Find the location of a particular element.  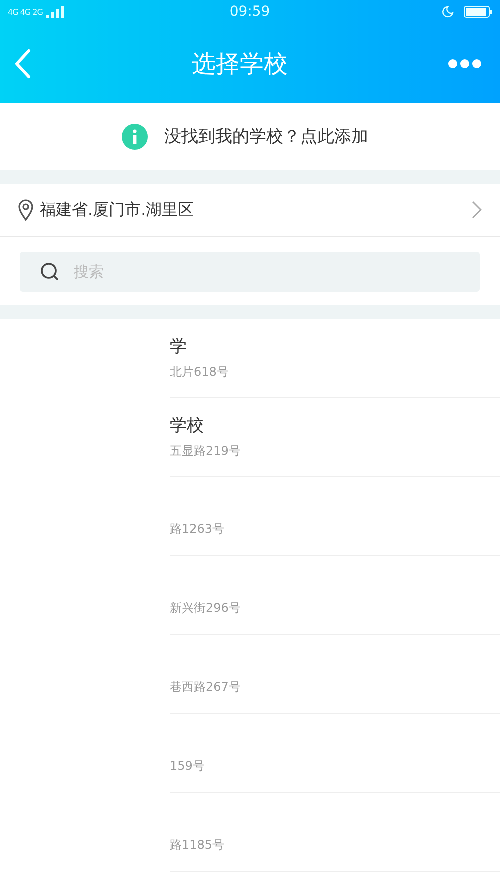

moon-icon is located at coordinates (448, 12).